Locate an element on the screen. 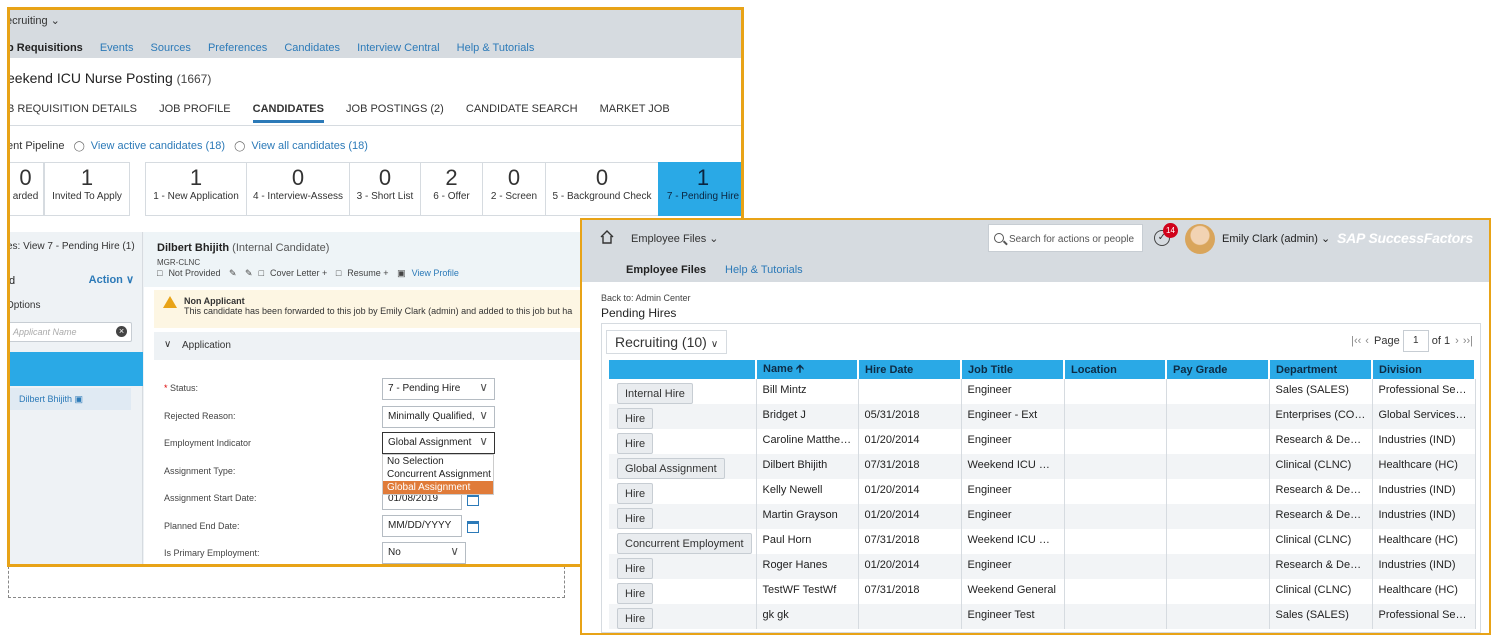 This screenshot has width=1498, height=640. option-global-assignment: Global Assignment is located at coordinates (438, 487).